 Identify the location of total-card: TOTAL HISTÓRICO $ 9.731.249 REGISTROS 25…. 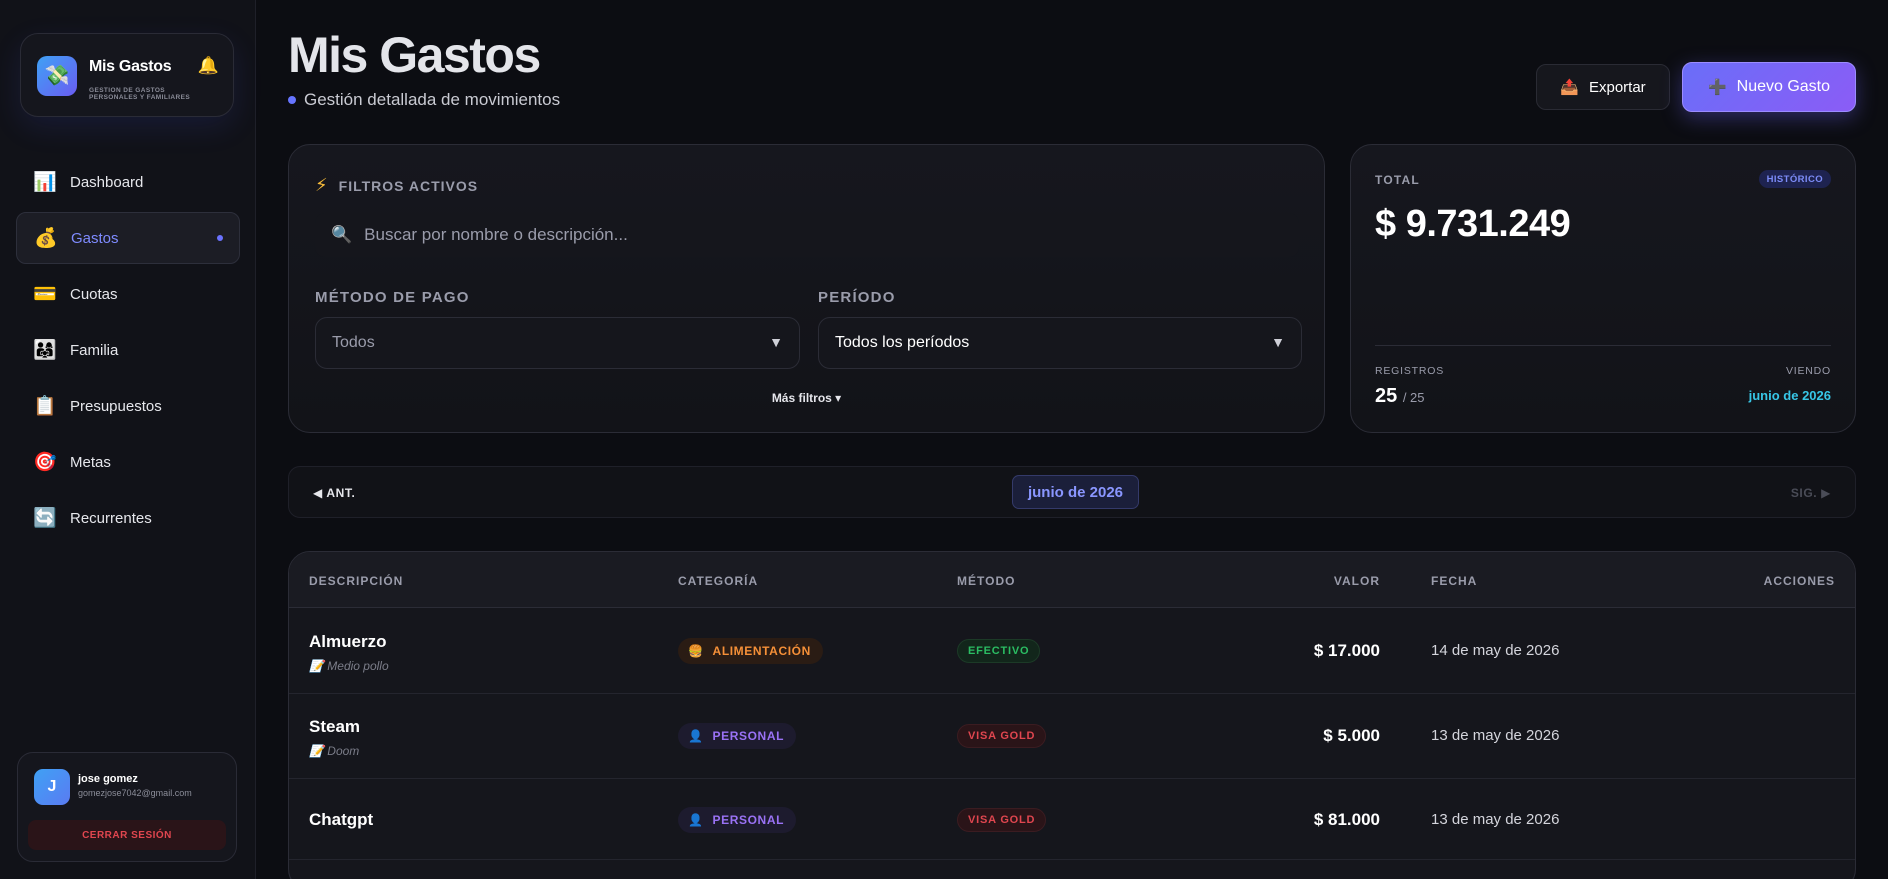
(1603, 288).